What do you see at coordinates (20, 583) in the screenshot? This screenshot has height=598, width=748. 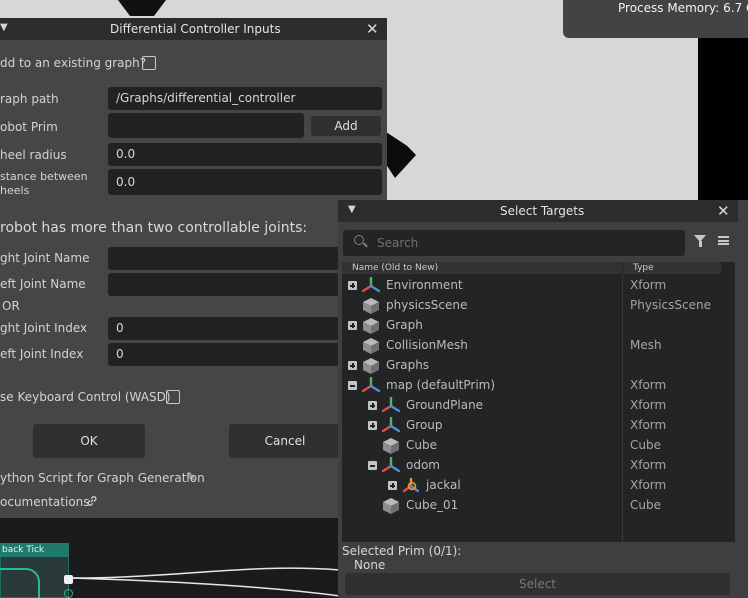 I see `tick-icon` at bounding box center [20, 583].